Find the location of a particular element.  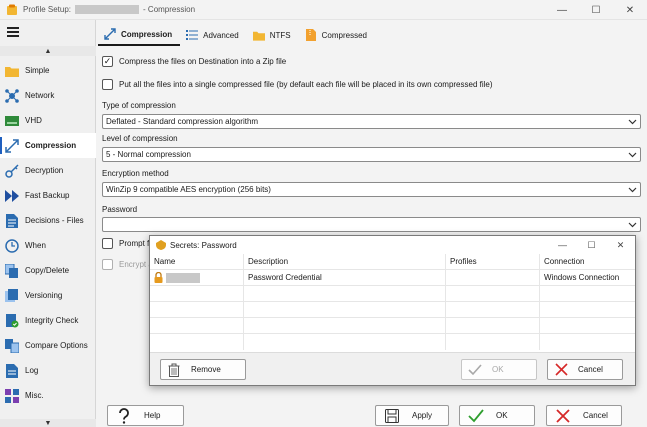

sidebar-item-label: Versioning is located at coordinates (44, 295).